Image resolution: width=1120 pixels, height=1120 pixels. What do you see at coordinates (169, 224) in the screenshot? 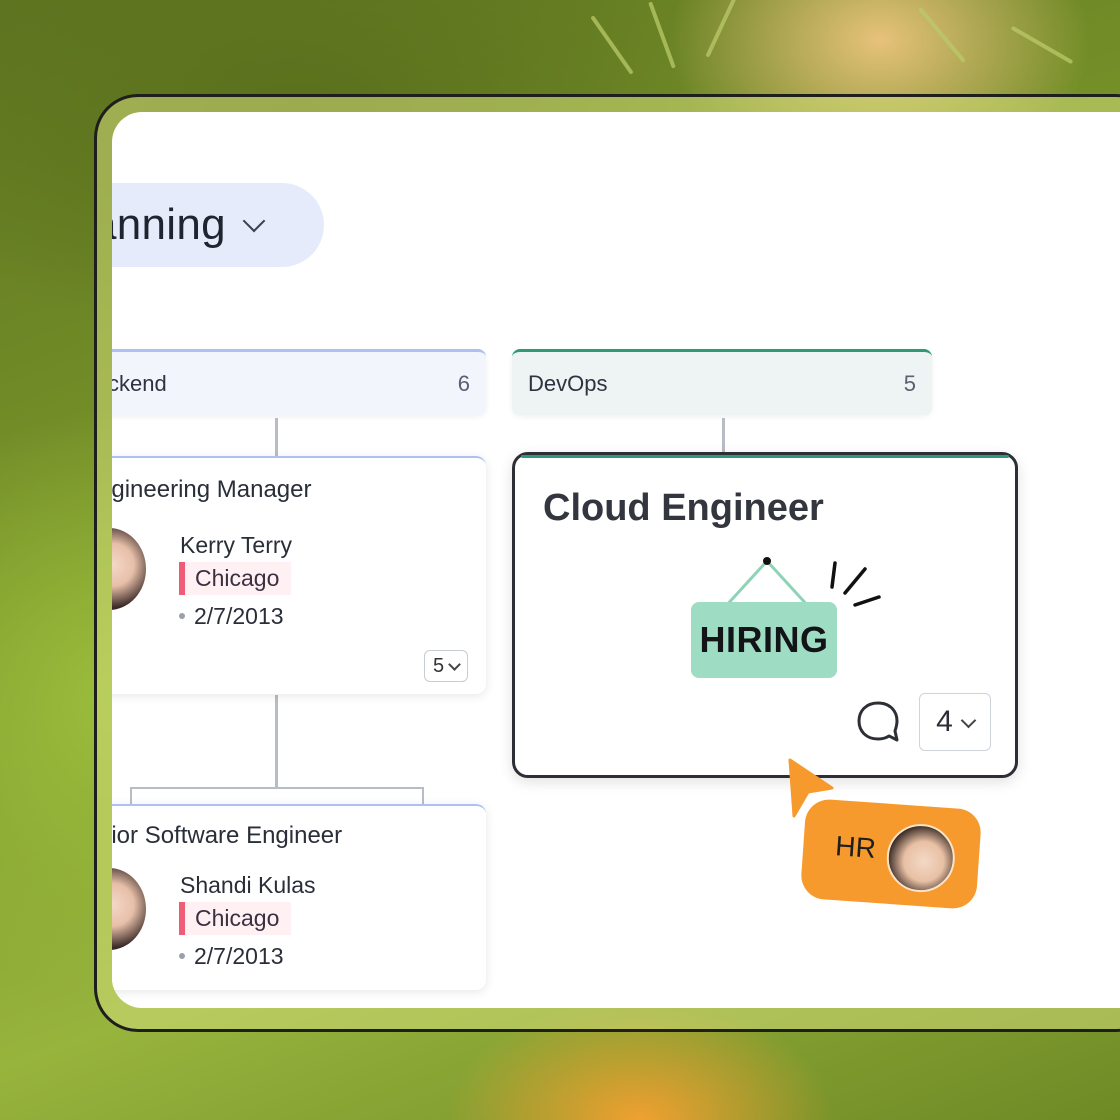
I see `planning-selector-label: anning` at bounding box center [169, 224].